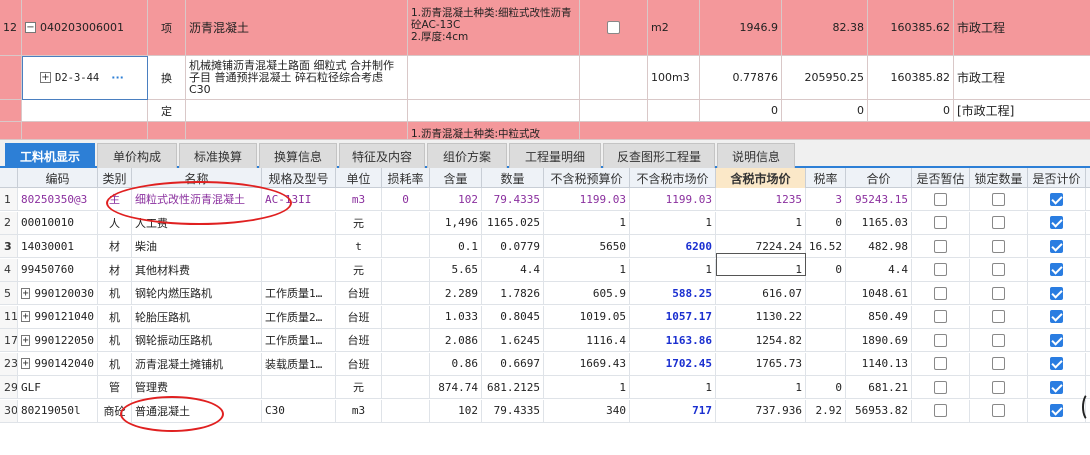 The height and width of the screenshot is (455, 1090). What do you see at coordinates (761, 410) in the screenshot?
I see `cell-tax-market: 737.936` at bounding box center [761, 410].